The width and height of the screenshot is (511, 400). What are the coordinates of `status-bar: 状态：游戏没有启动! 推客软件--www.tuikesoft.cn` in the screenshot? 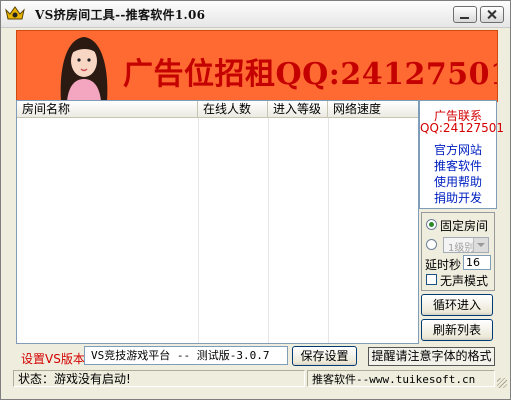 It's located at (255, 379).